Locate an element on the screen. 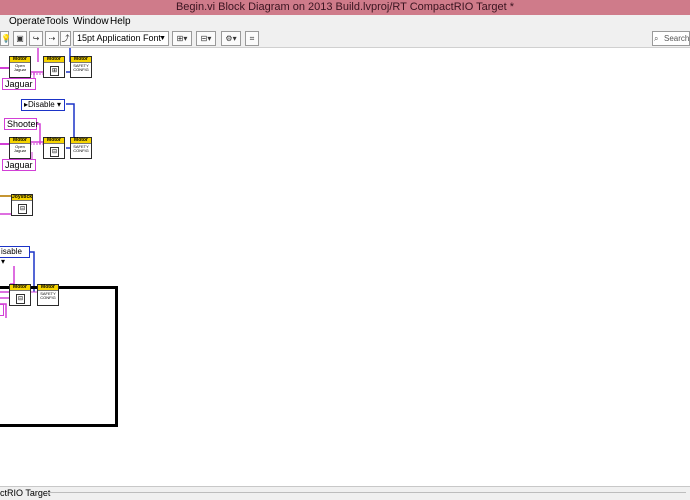 The height and width of the screenshot is (500, 690). menu-tools: Tools is located at coordinates (56, 21).